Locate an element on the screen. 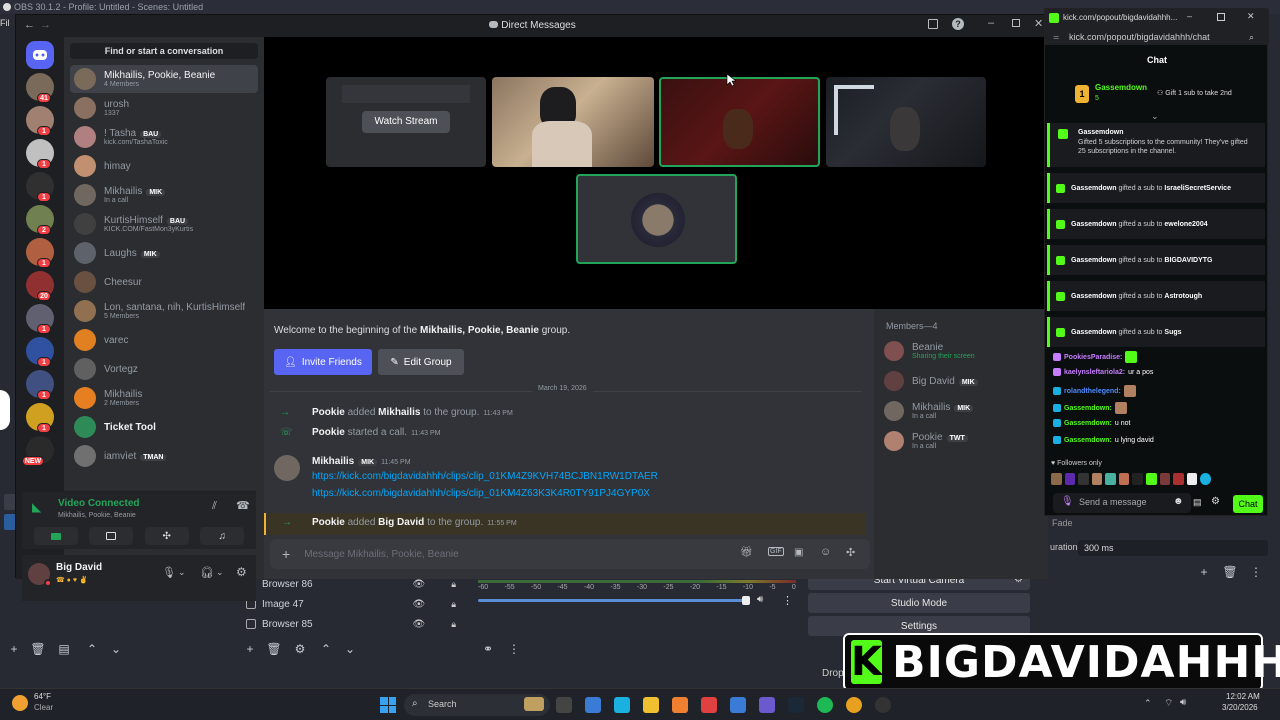 This screenshot has height=720, width=1280. dm-item: Ticket Tool is located at coordinates (164, 427).